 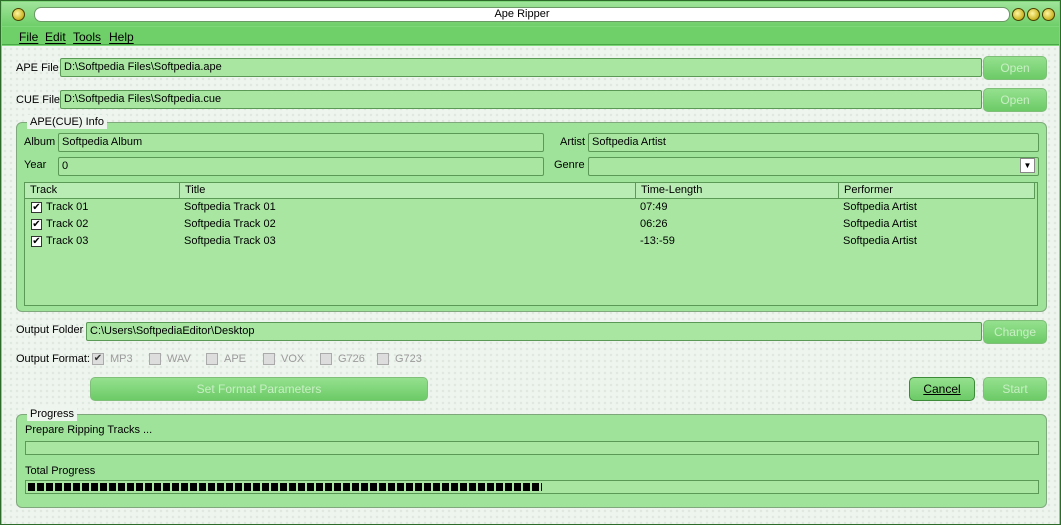 I want to click on menu-help: Help, so click(x=121, y=37).